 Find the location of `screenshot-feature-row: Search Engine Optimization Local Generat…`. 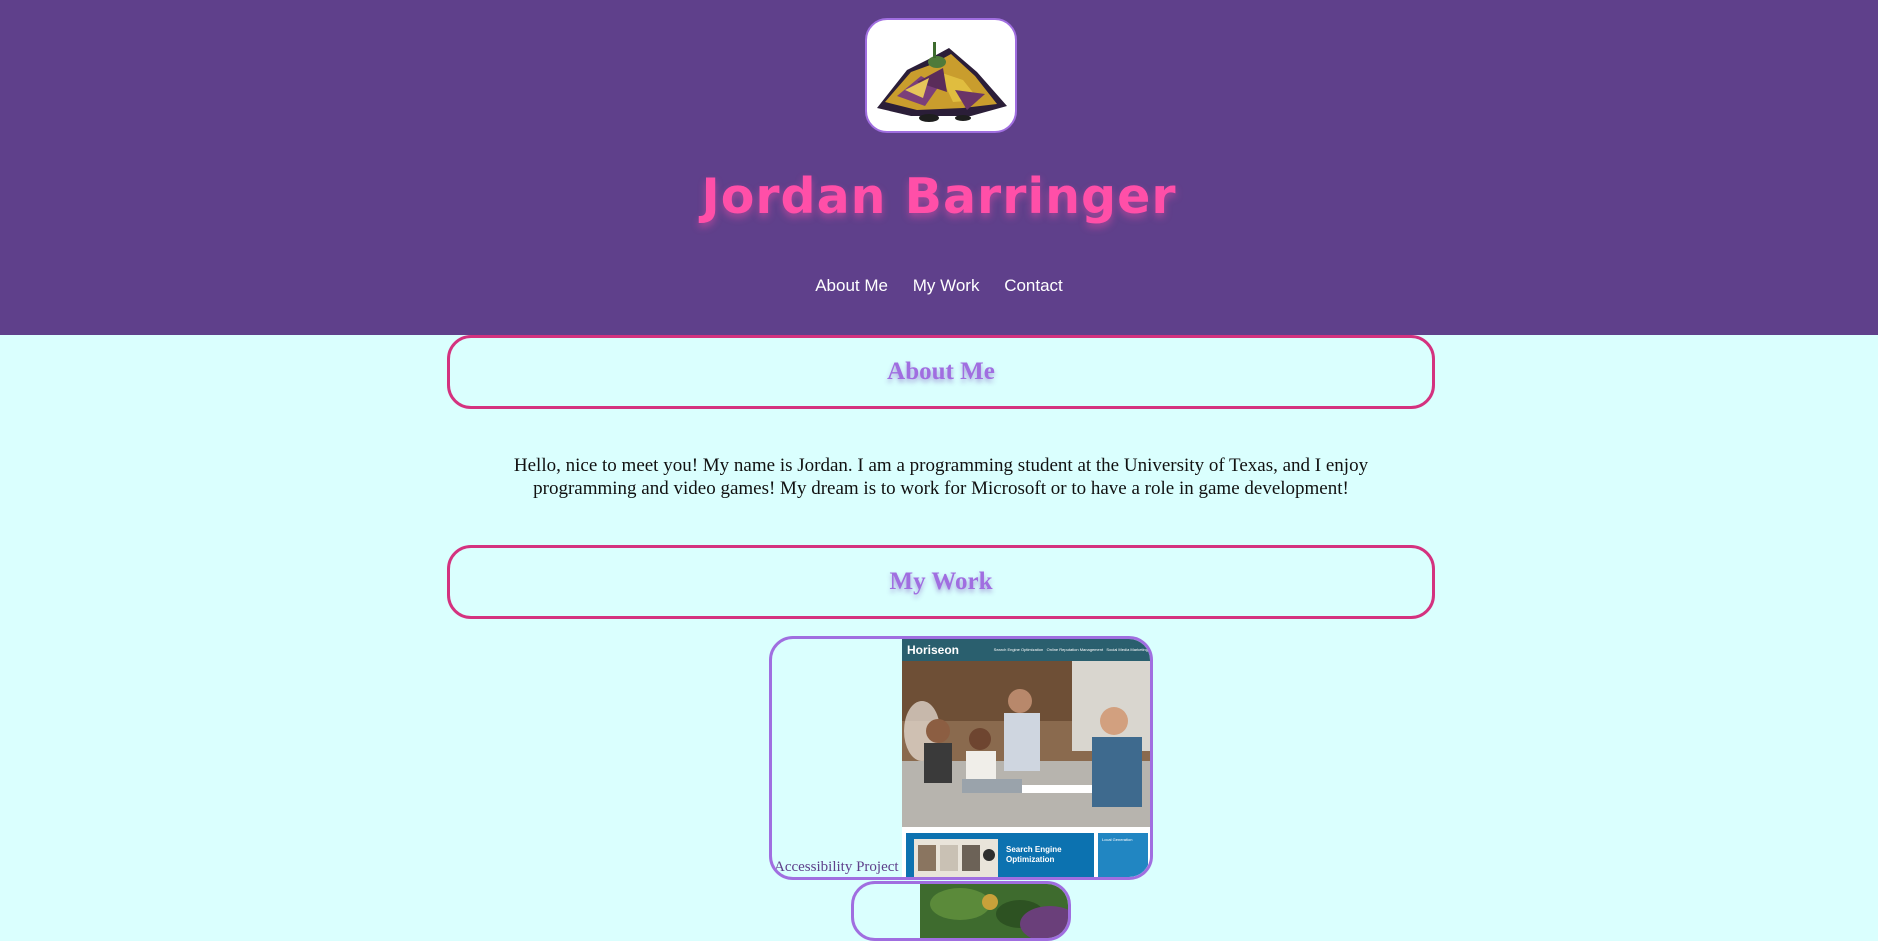

screenshot-feature-row: Search Engine Optimization Local Generat… is located at coordinates (1026, 852).